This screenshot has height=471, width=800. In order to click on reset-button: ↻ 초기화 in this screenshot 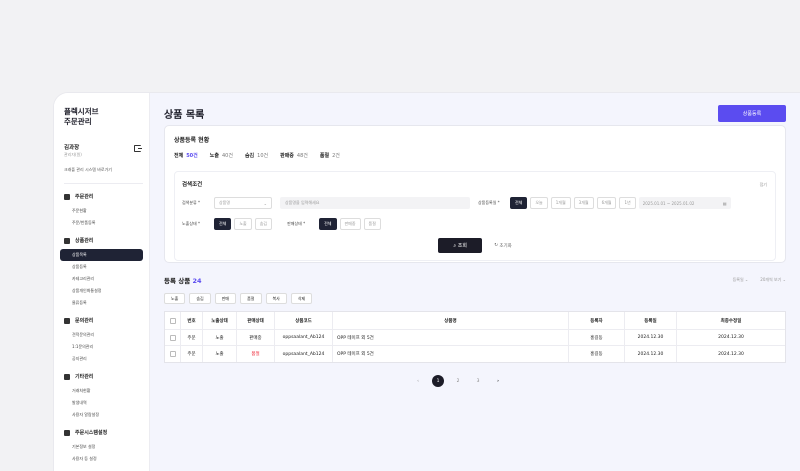, I will do `click(503, 245)`.